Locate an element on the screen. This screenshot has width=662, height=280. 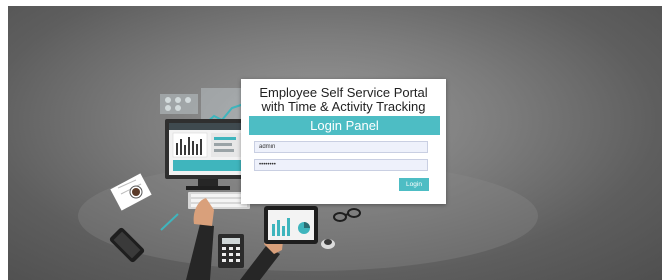
coffee-cup-icon is located at coordinates (328, 244).